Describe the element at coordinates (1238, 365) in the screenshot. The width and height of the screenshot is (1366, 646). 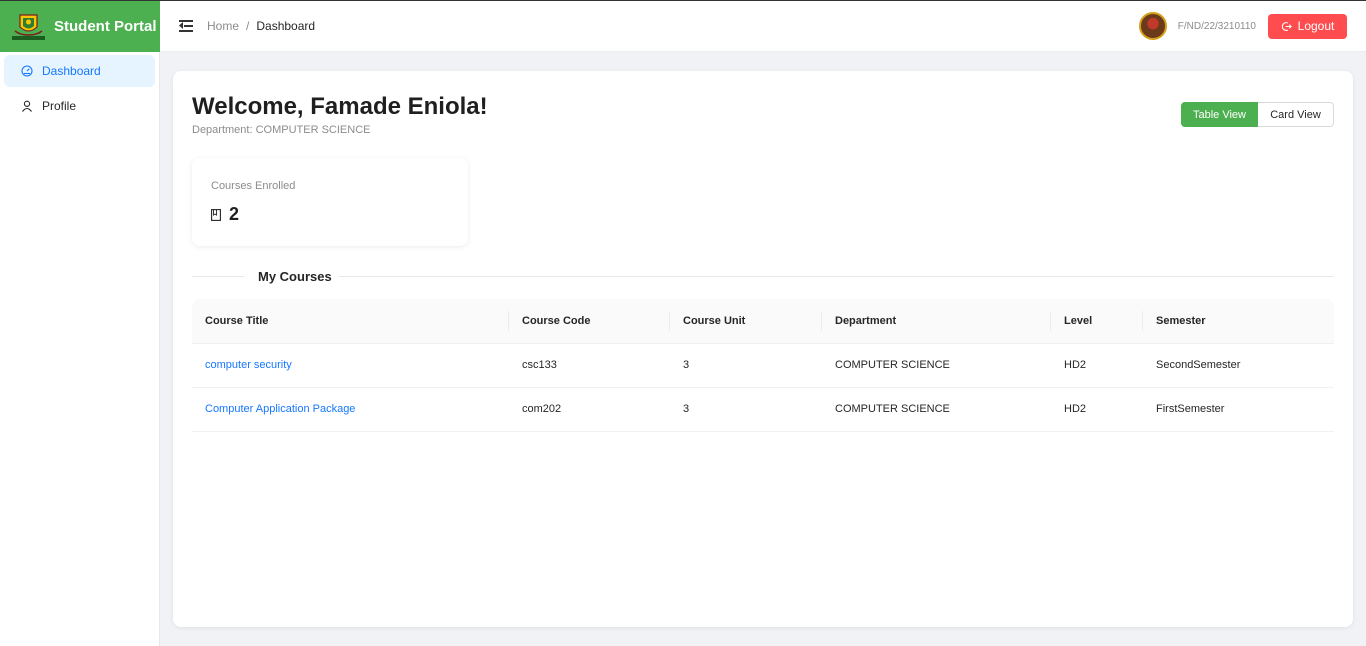
I see `semester-cell: SecondSemester` at that location.